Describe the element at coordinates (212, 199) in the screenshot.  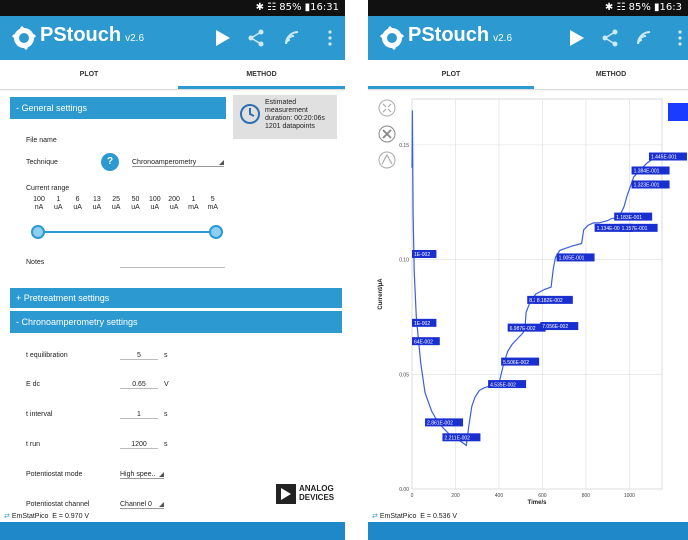
I see `current-range-value: 5` at that location.